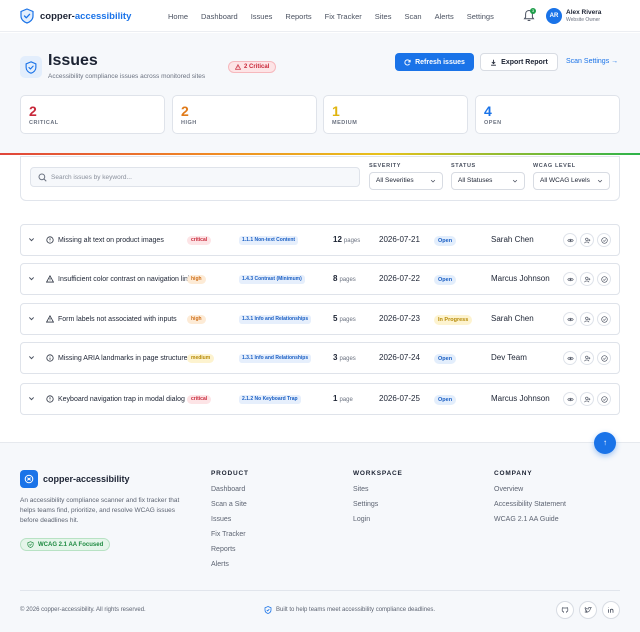  What do you see at coordinates (262, 16) in the screenshot?
I see `nav-issues: Issues` at bounding box center [262, 16].